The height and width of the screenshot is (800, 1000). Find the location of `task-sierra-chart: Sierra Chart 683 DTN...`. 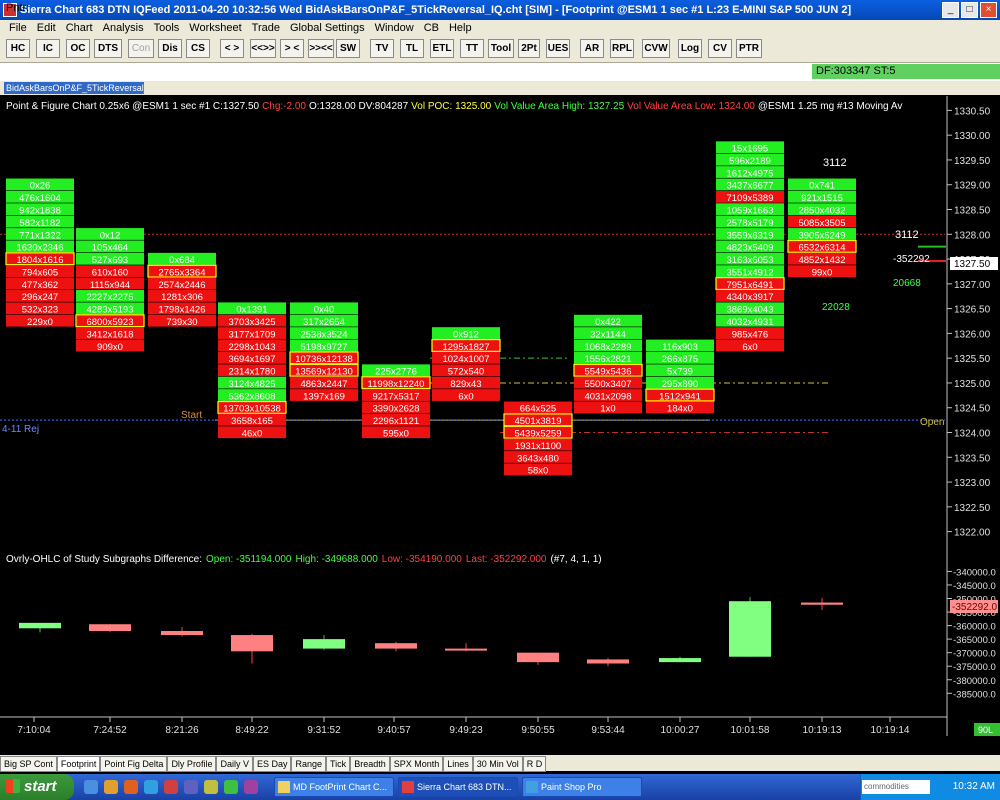

task-sierra-chart: Sierra Chart 683 DTN... is located at coordinates (458, 787).